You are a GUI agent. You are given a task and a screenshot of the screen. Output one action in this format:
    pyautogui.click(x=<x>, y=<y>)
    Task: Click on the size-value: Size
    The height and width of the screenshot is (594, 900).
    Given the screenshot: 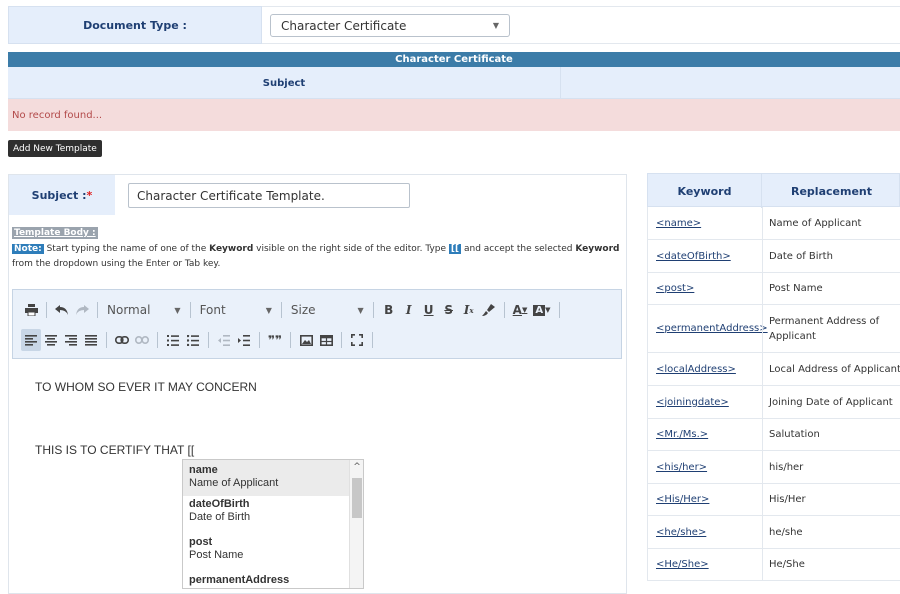 What is the action you would take?
    pyautogui.click(x=303, y=310)
    